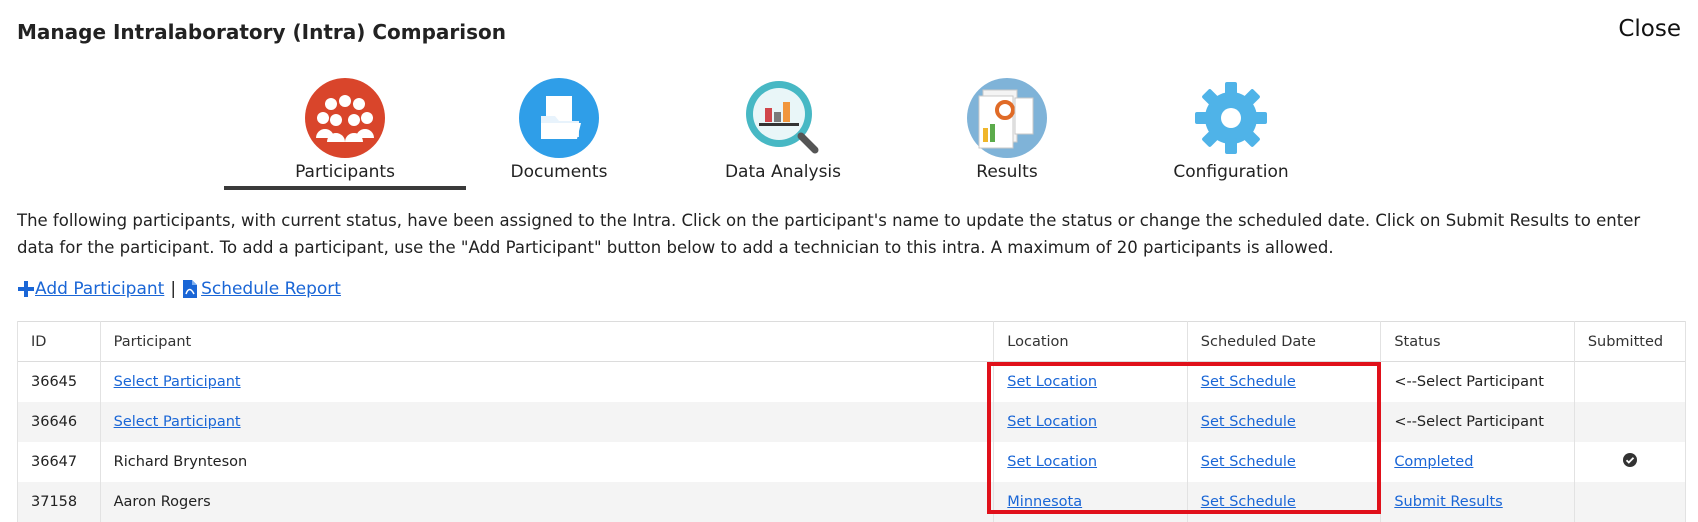 This screenshot has height=522, width=1698. Describe the element at coordinates (179, 289) in the screenshot. I see `action-links: Add Participant | Schedule Report` at that location.